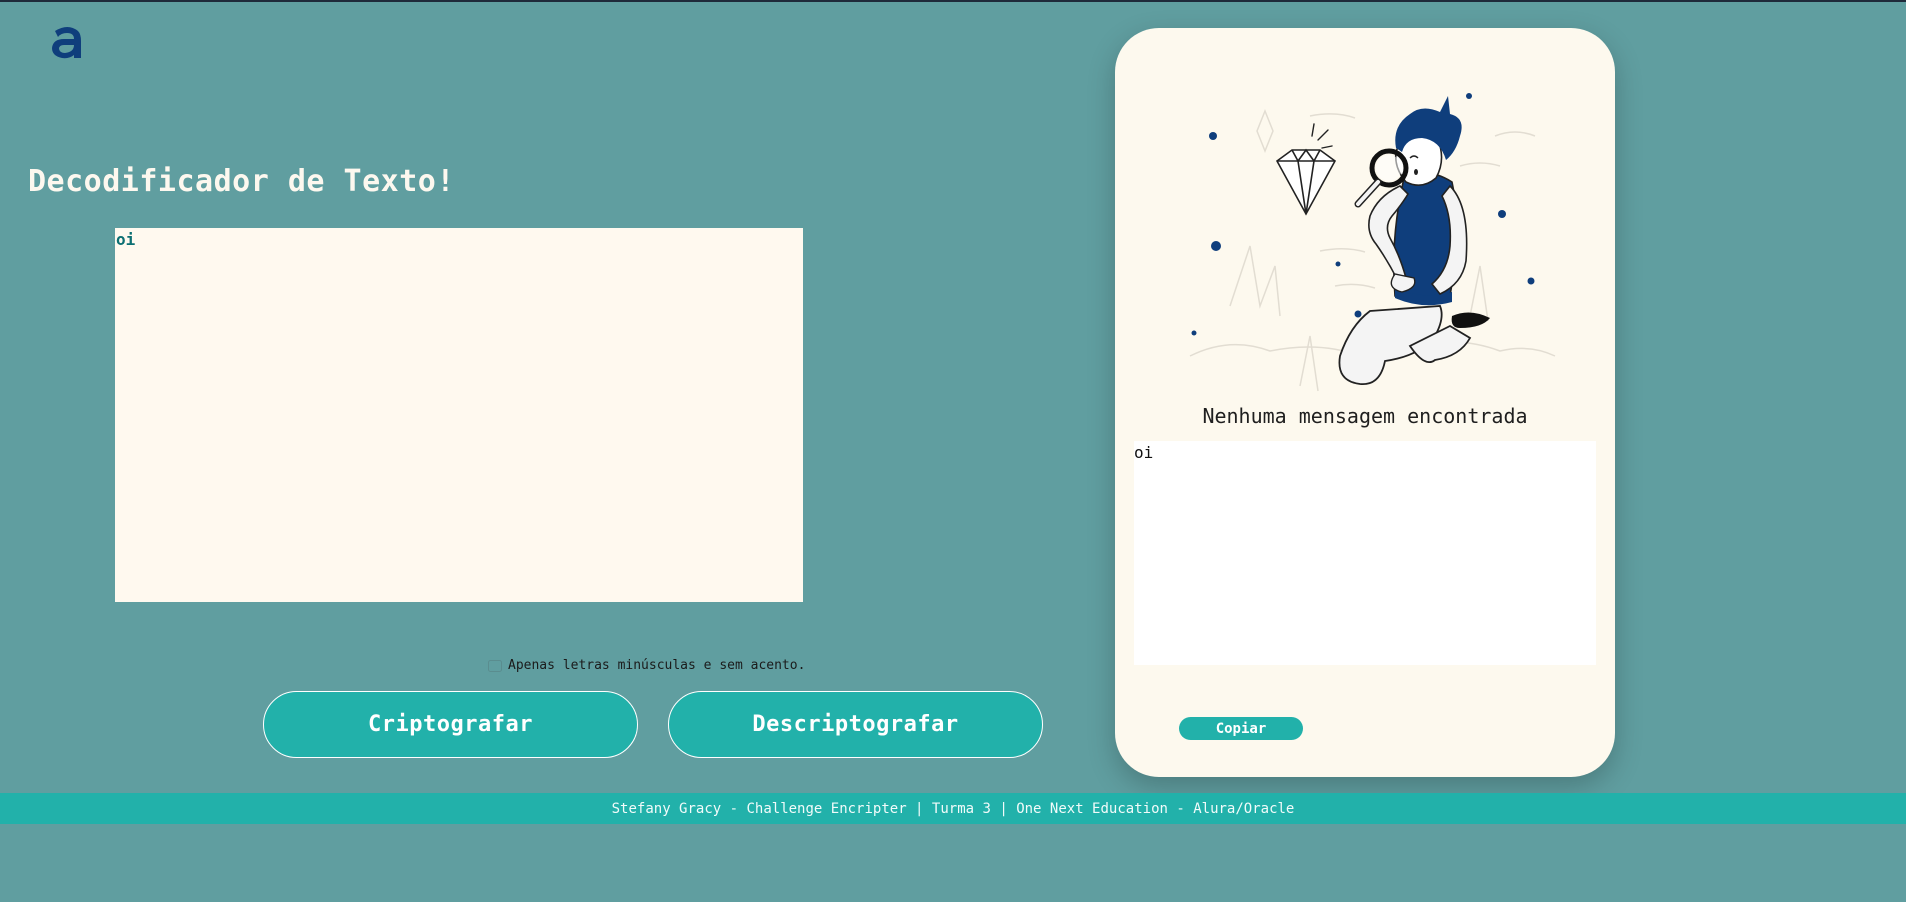  What do you see at coordinates (495, 665) in the screenshot?
I see `info-icon` at bounding box center [495, 665].